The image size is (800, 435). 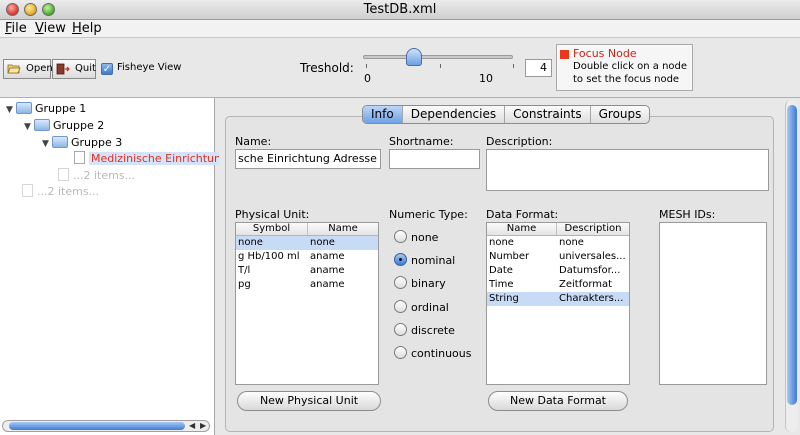 I want to click on window-title: TestDB.xml, so click(x=400, y=9).